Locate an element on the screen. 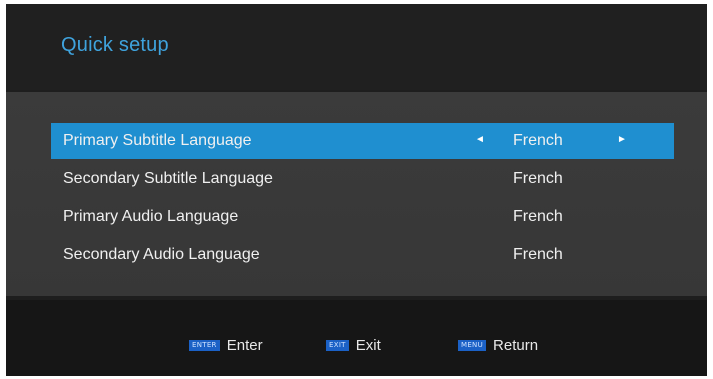 This screenshot has width=713, height=379. hint-label: Exit is located at coordinates (368, 345).